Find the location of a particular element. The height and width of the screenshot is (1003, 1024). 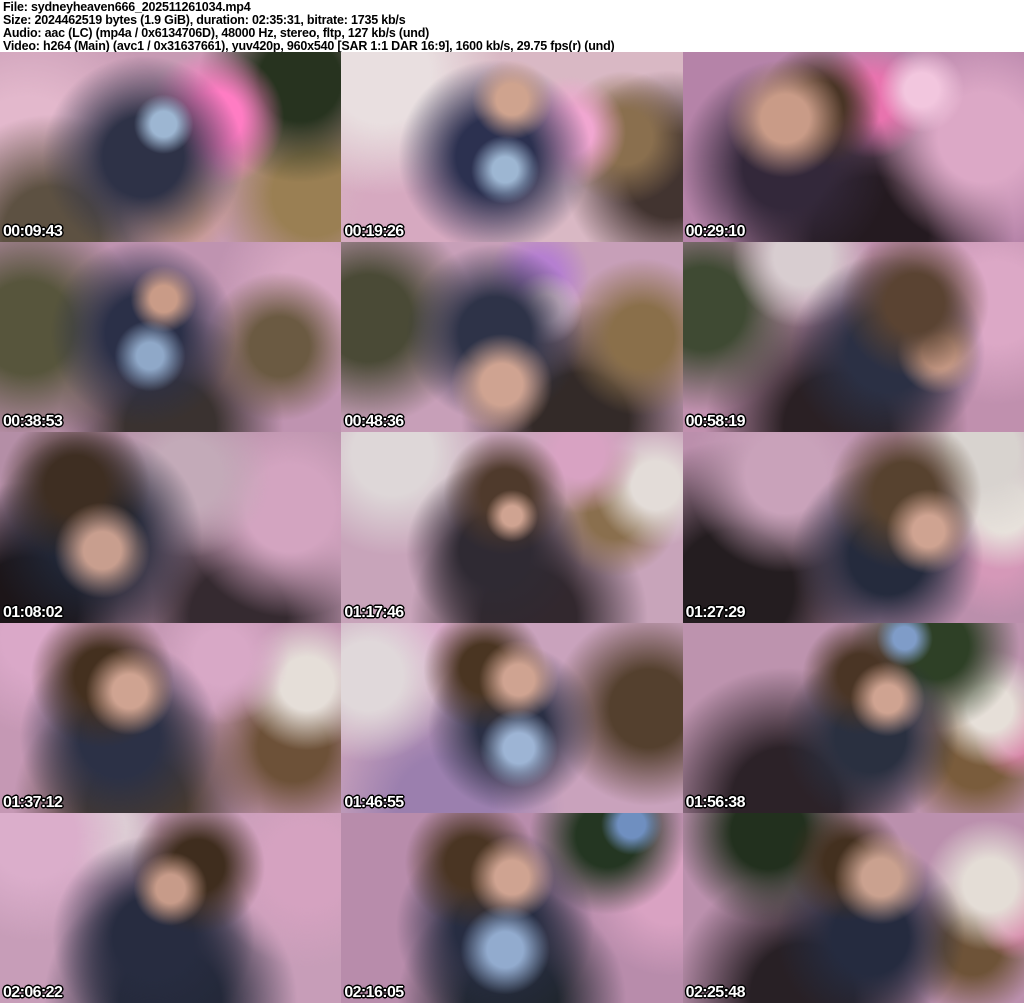

timestamp-label: 01:08:02 is located at coordinates (33, 612).